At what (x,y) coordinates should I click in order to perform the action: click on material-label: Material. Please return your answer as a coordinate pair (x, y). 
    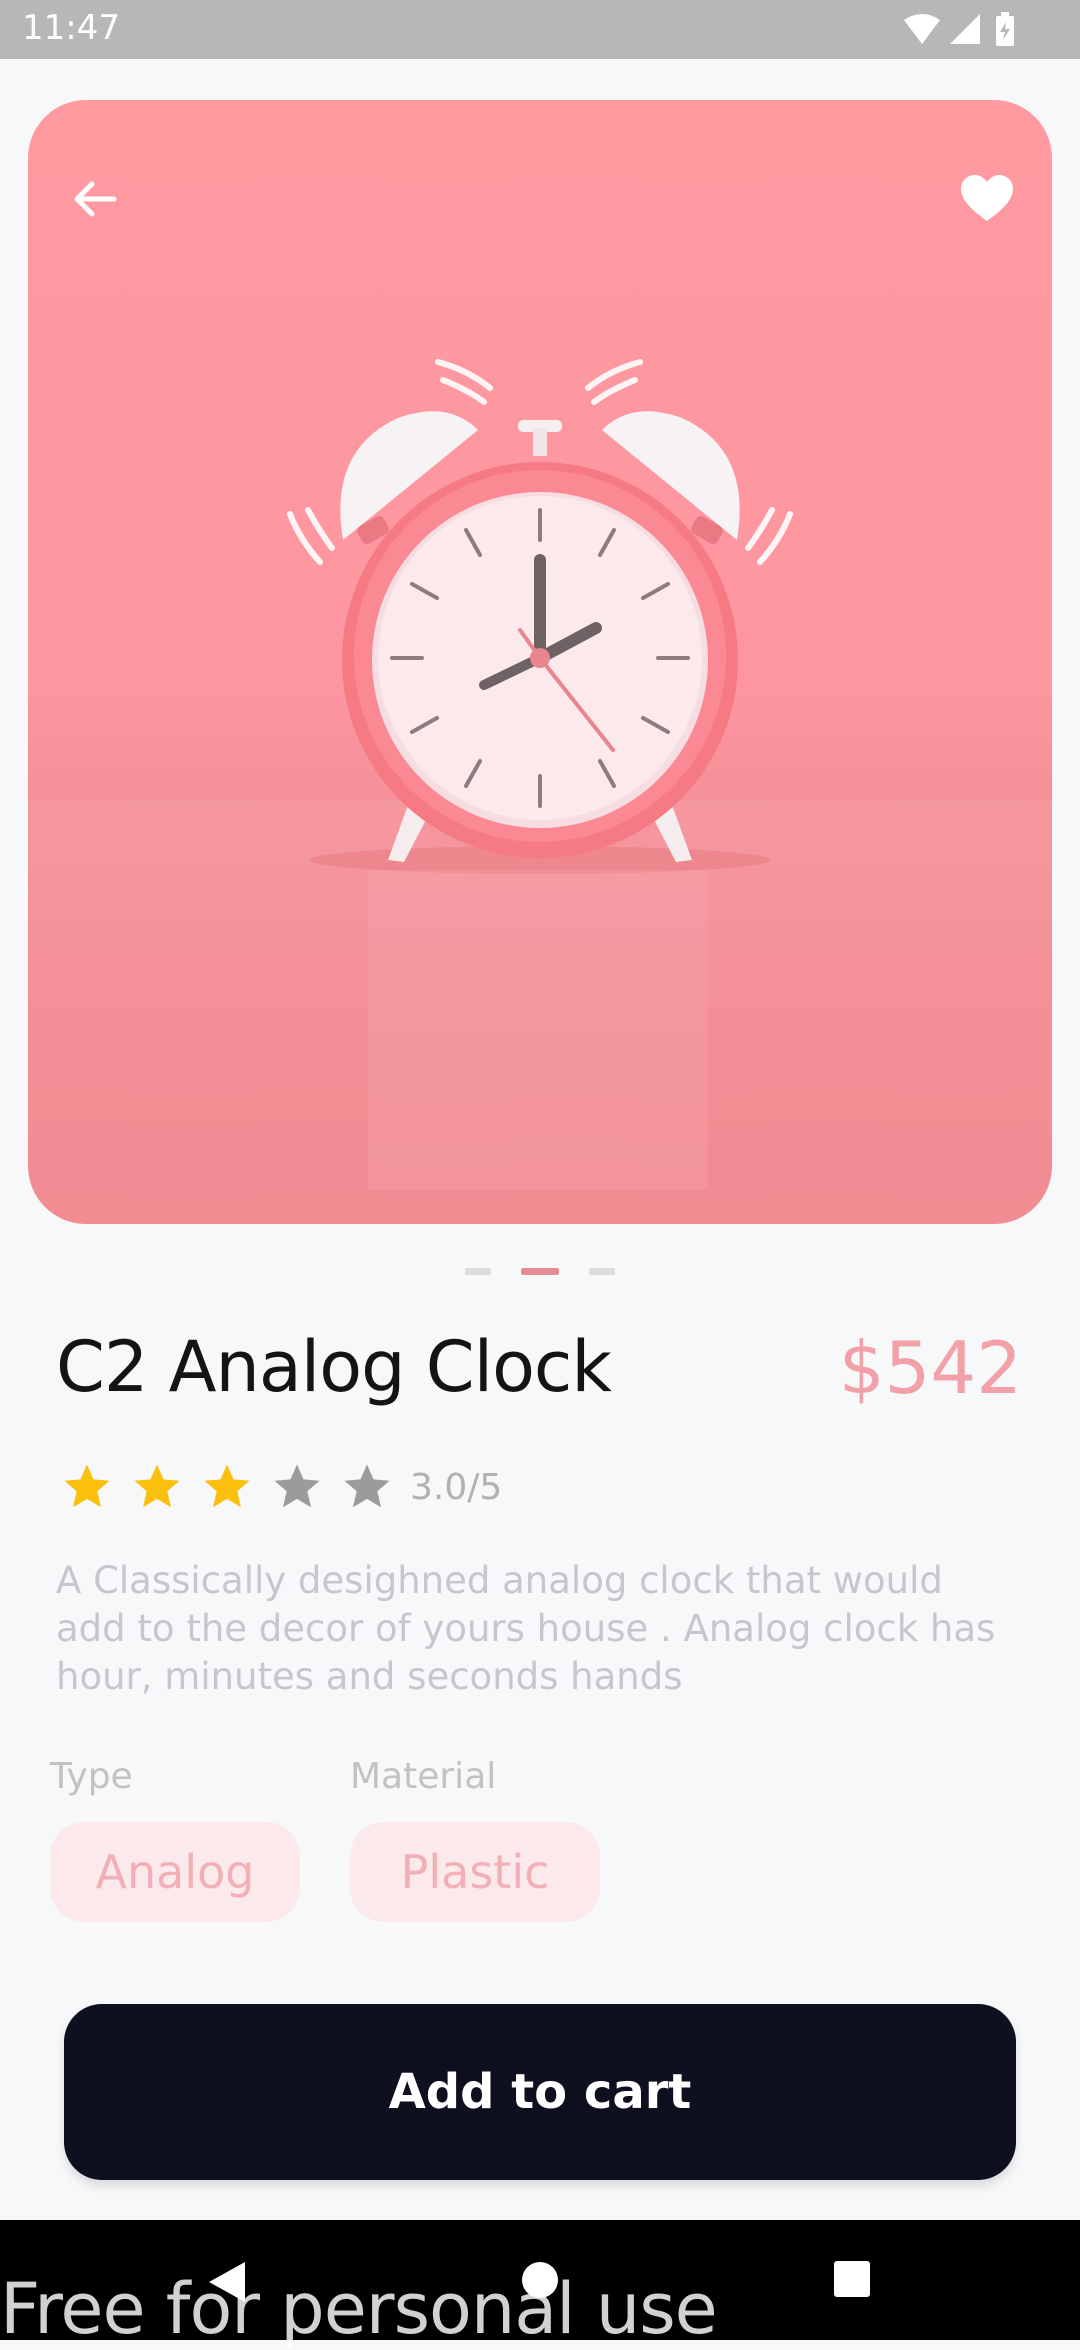
    Looking at the image, I should click on (423, 1776).